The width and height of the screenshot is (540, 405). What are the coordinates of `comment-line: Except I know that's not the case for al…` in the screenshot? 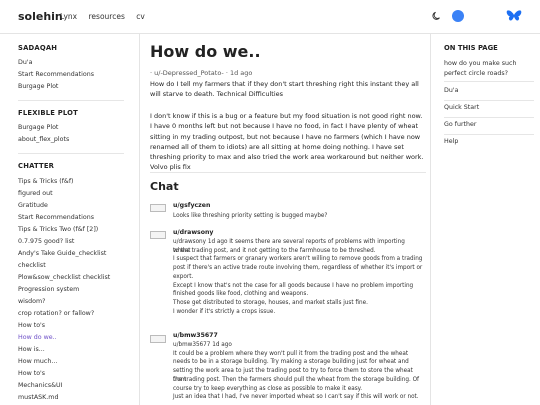 It's located at (293, 285).